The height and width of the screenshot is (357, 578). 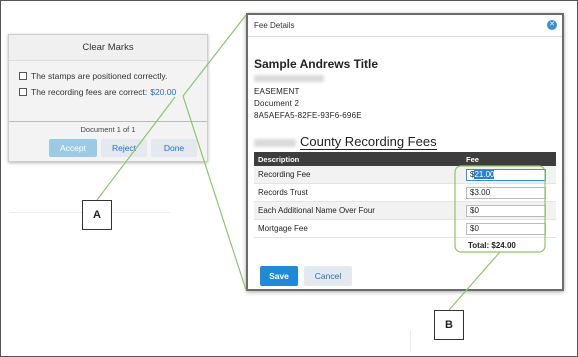 What do you see at coordinates (328, 276) in the screenshot?
I see `cancel-button: Cancel` at bounding box center [328, 276].